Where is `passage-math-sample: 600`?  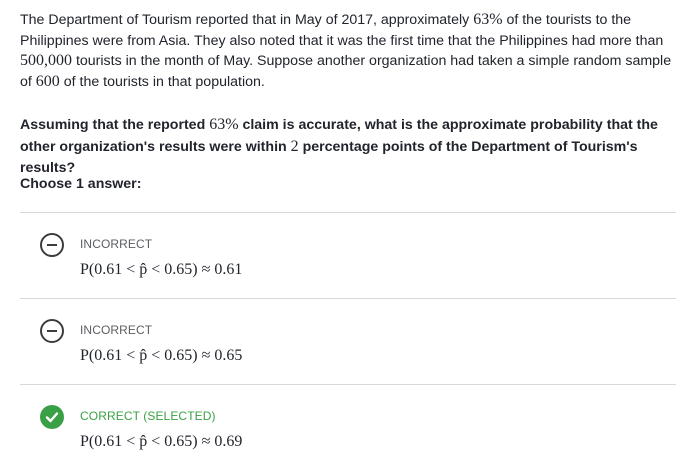
passage-math-sample: 600 is located at coordinates (47, 81).